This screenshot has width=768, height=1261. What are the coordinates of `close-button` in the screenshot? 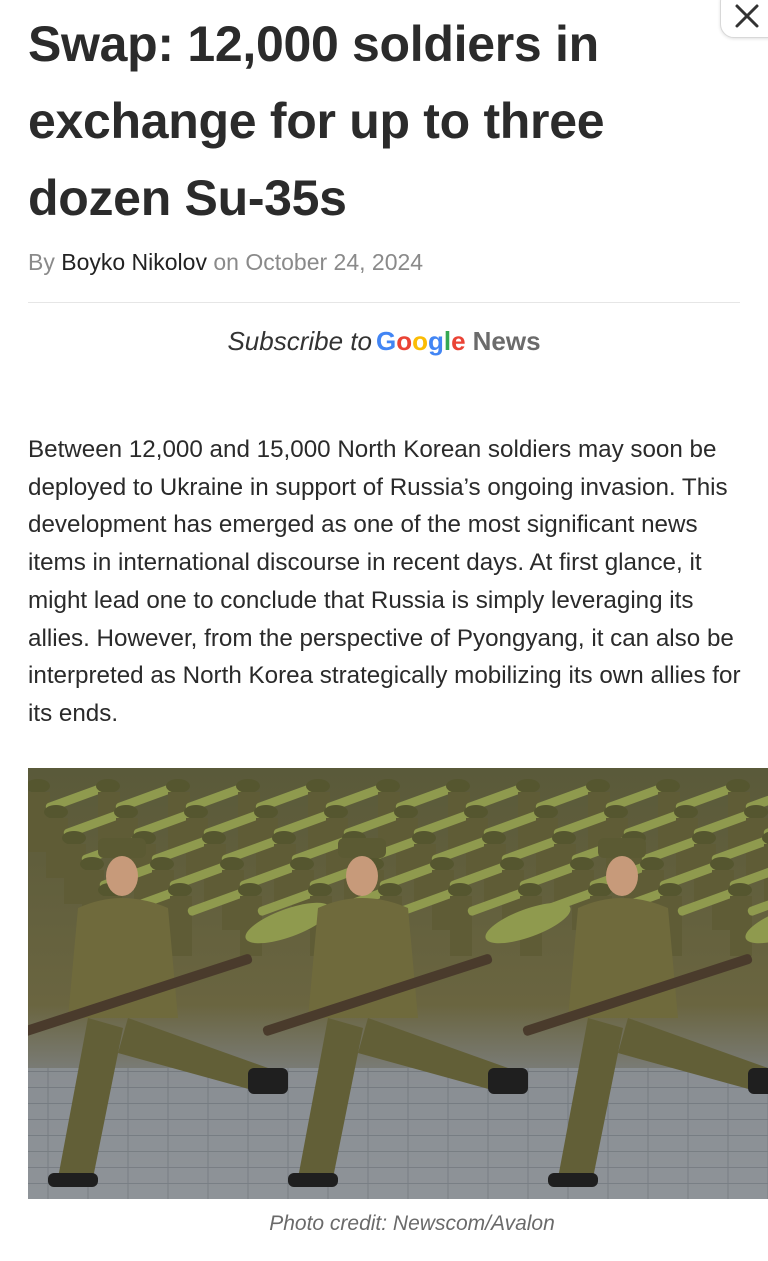 It's located at (744, 19).